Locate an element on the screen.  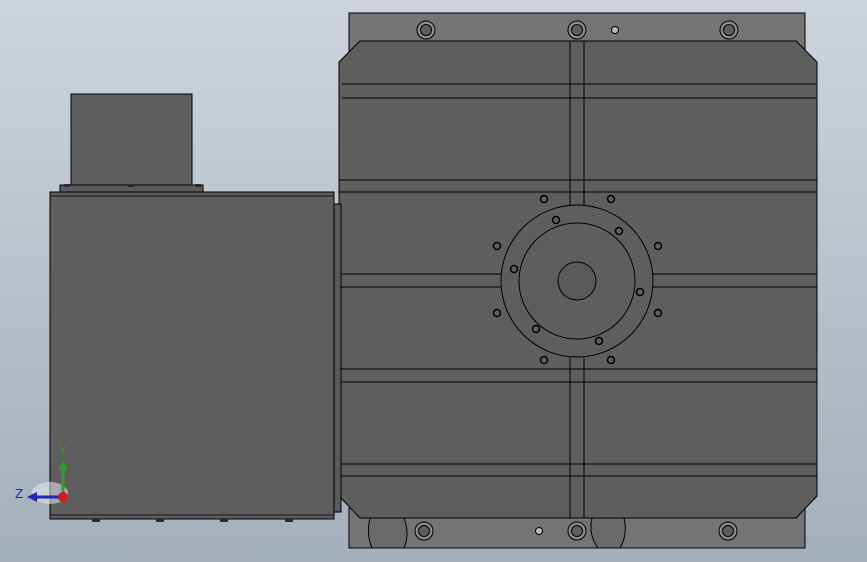
x-axis-dot is located at coordinates (63, 497).